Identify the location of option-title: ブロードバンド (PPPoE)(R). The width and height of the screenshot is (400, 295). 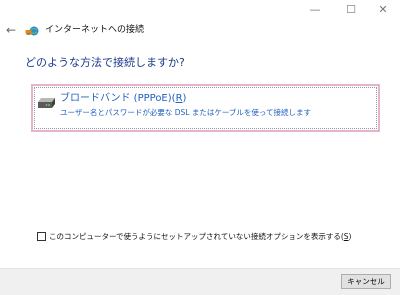
(123, 98).